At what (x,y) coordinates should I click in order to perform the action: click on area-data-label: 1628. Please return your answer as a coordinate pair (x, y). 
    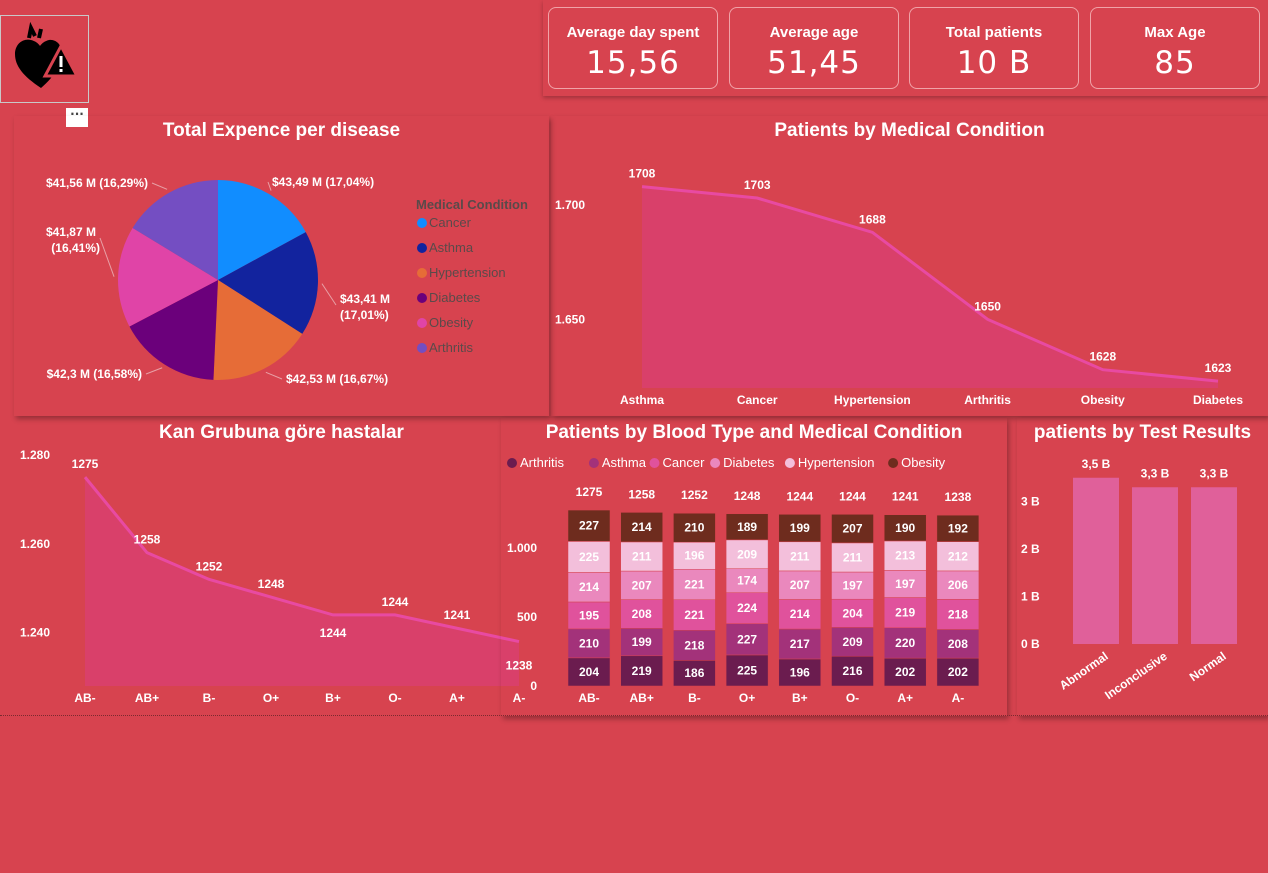
    Looking at the image, I should click on (1102, 357).